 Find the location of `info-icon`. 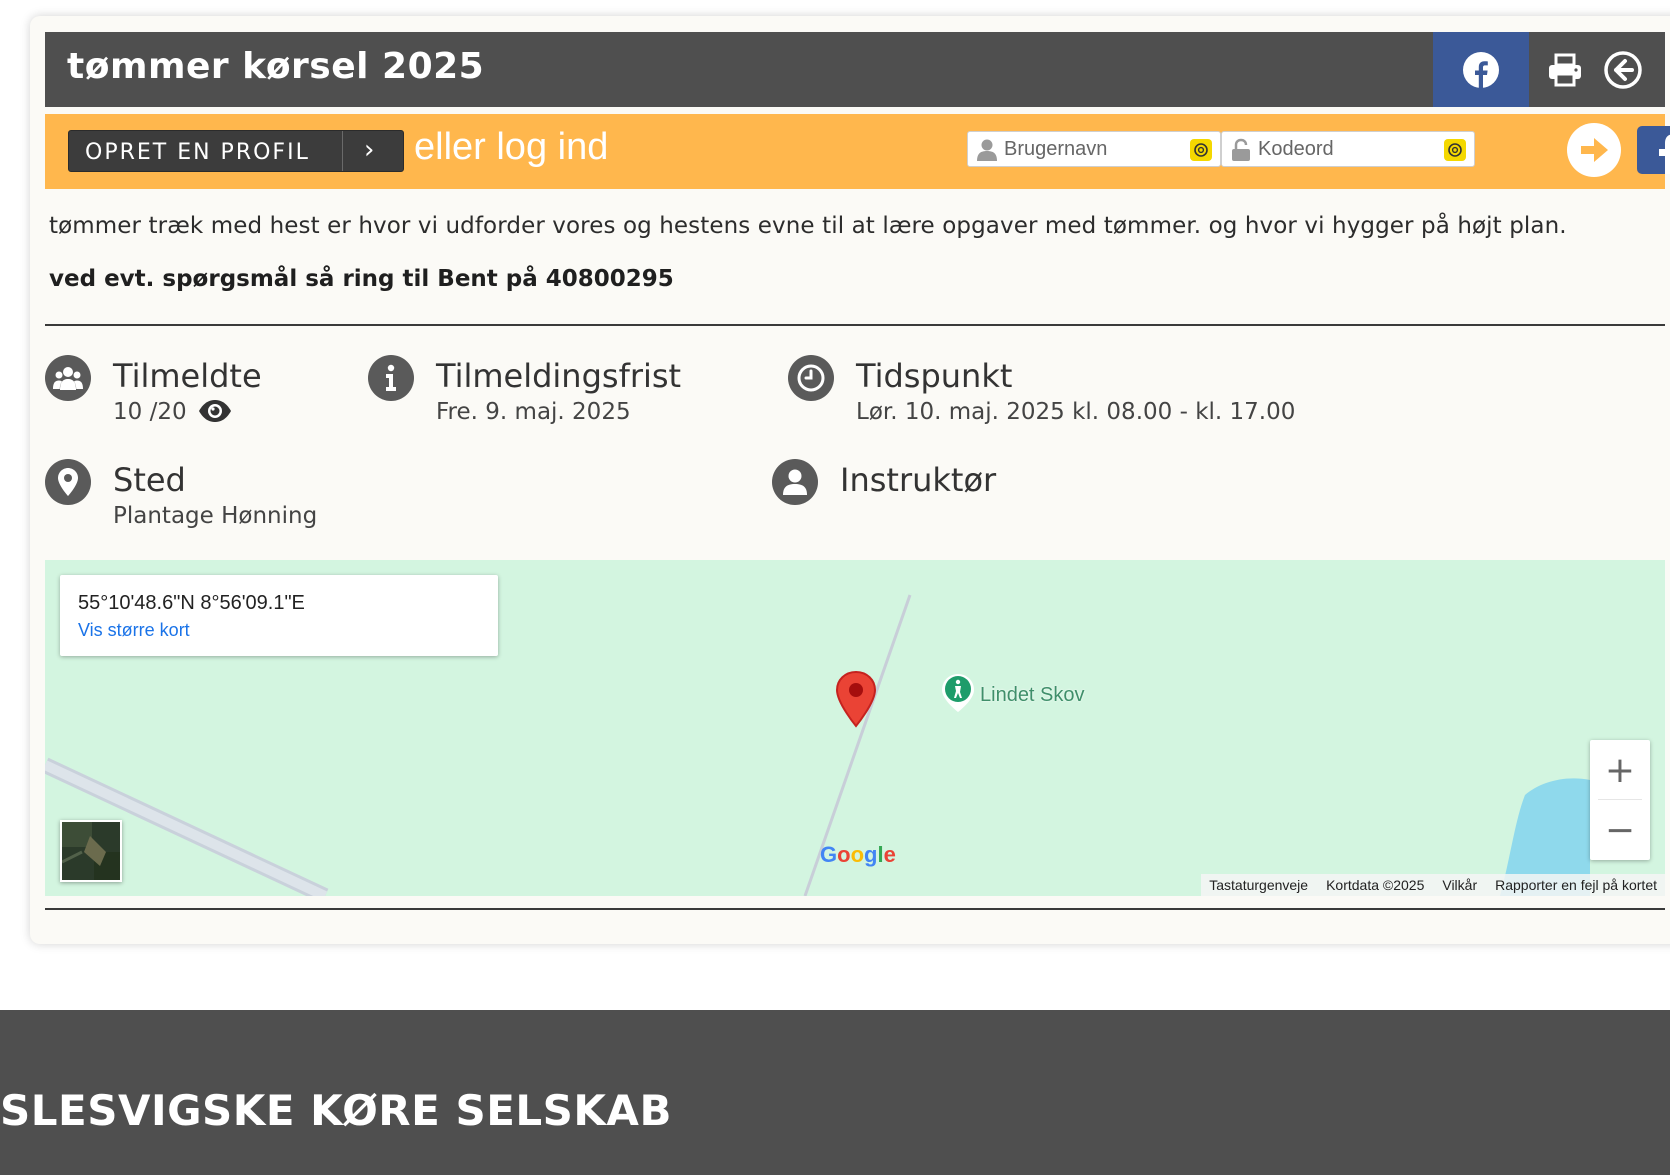

info-icon is located at coordinates (391, 378).